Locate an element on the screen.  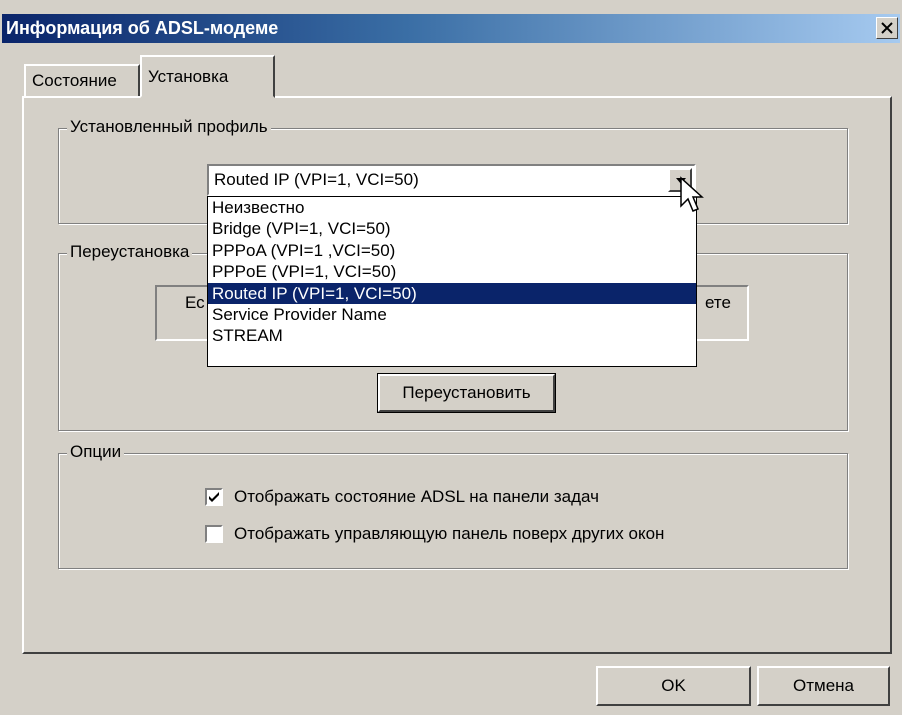
list-item-pppoa: PPPoA (VPI=1 ,VCI=50) is located at coordinates (452, 250).